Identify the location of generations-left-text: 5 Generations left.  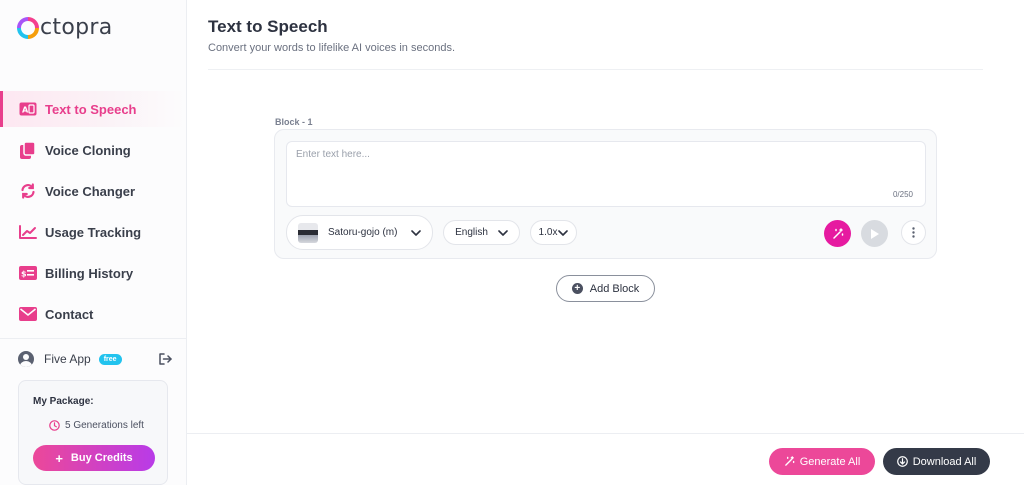
(104, 425).